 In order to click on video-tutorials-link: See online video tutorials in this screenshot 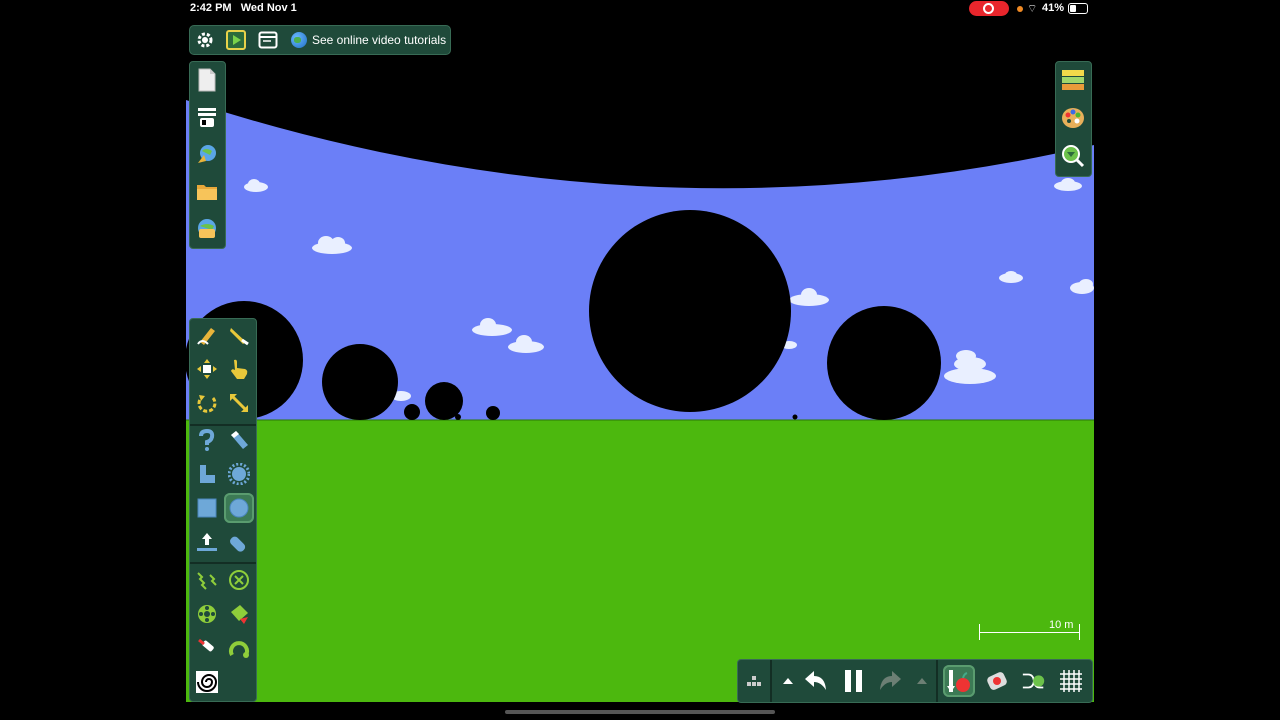, I will do `click(368, 40)`.